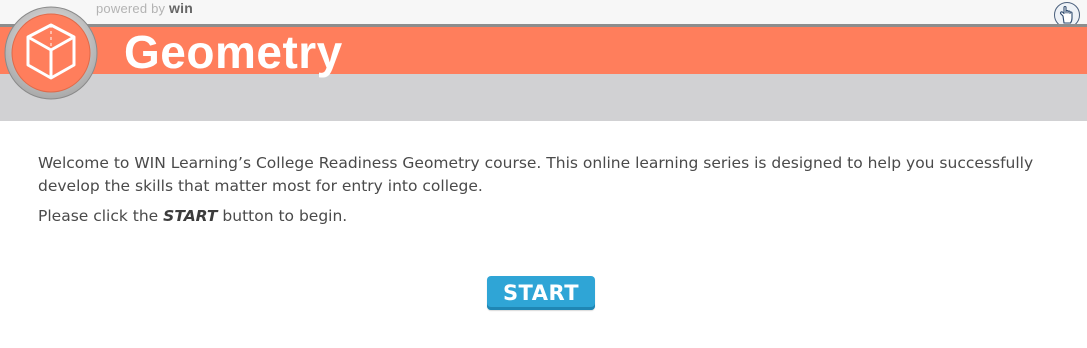  I want to click on cube-icon, so click(51, 53).